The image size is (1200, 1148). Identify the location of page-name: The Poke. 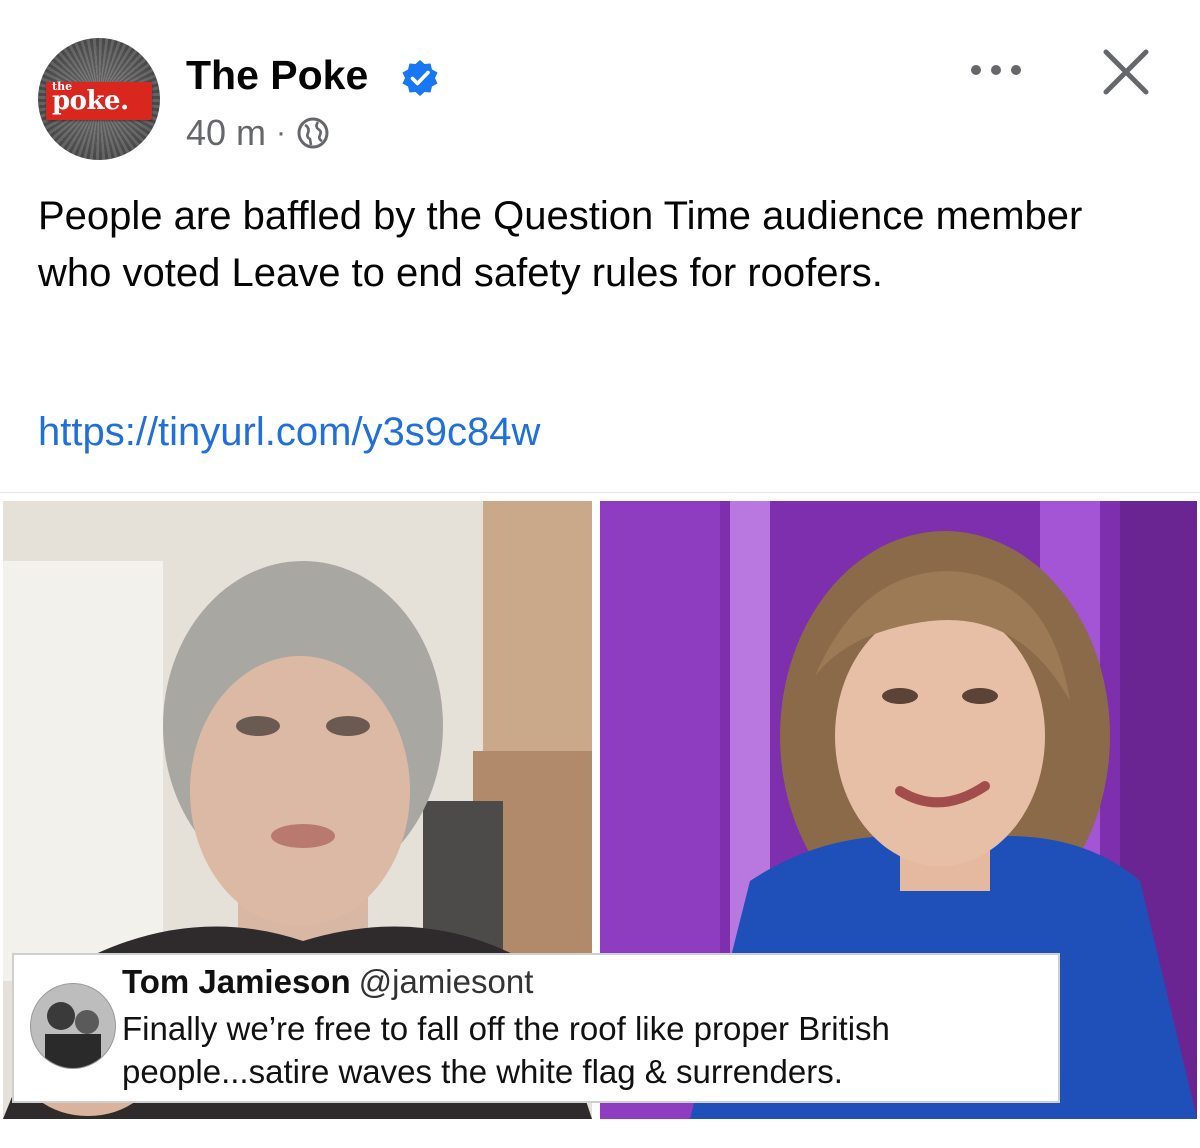
(277, 75).